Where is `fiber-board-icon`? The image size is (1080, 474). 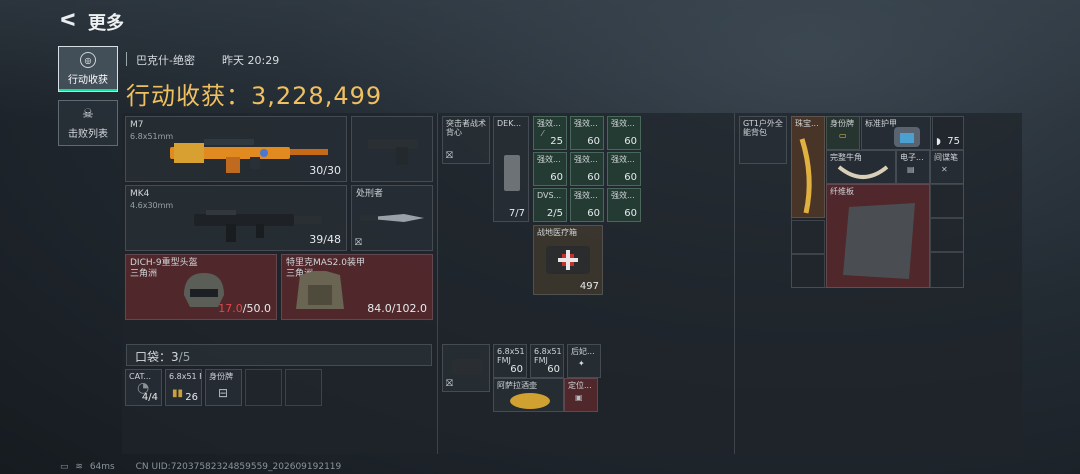
fiber-board-icon is located at coordinates (879, 241).